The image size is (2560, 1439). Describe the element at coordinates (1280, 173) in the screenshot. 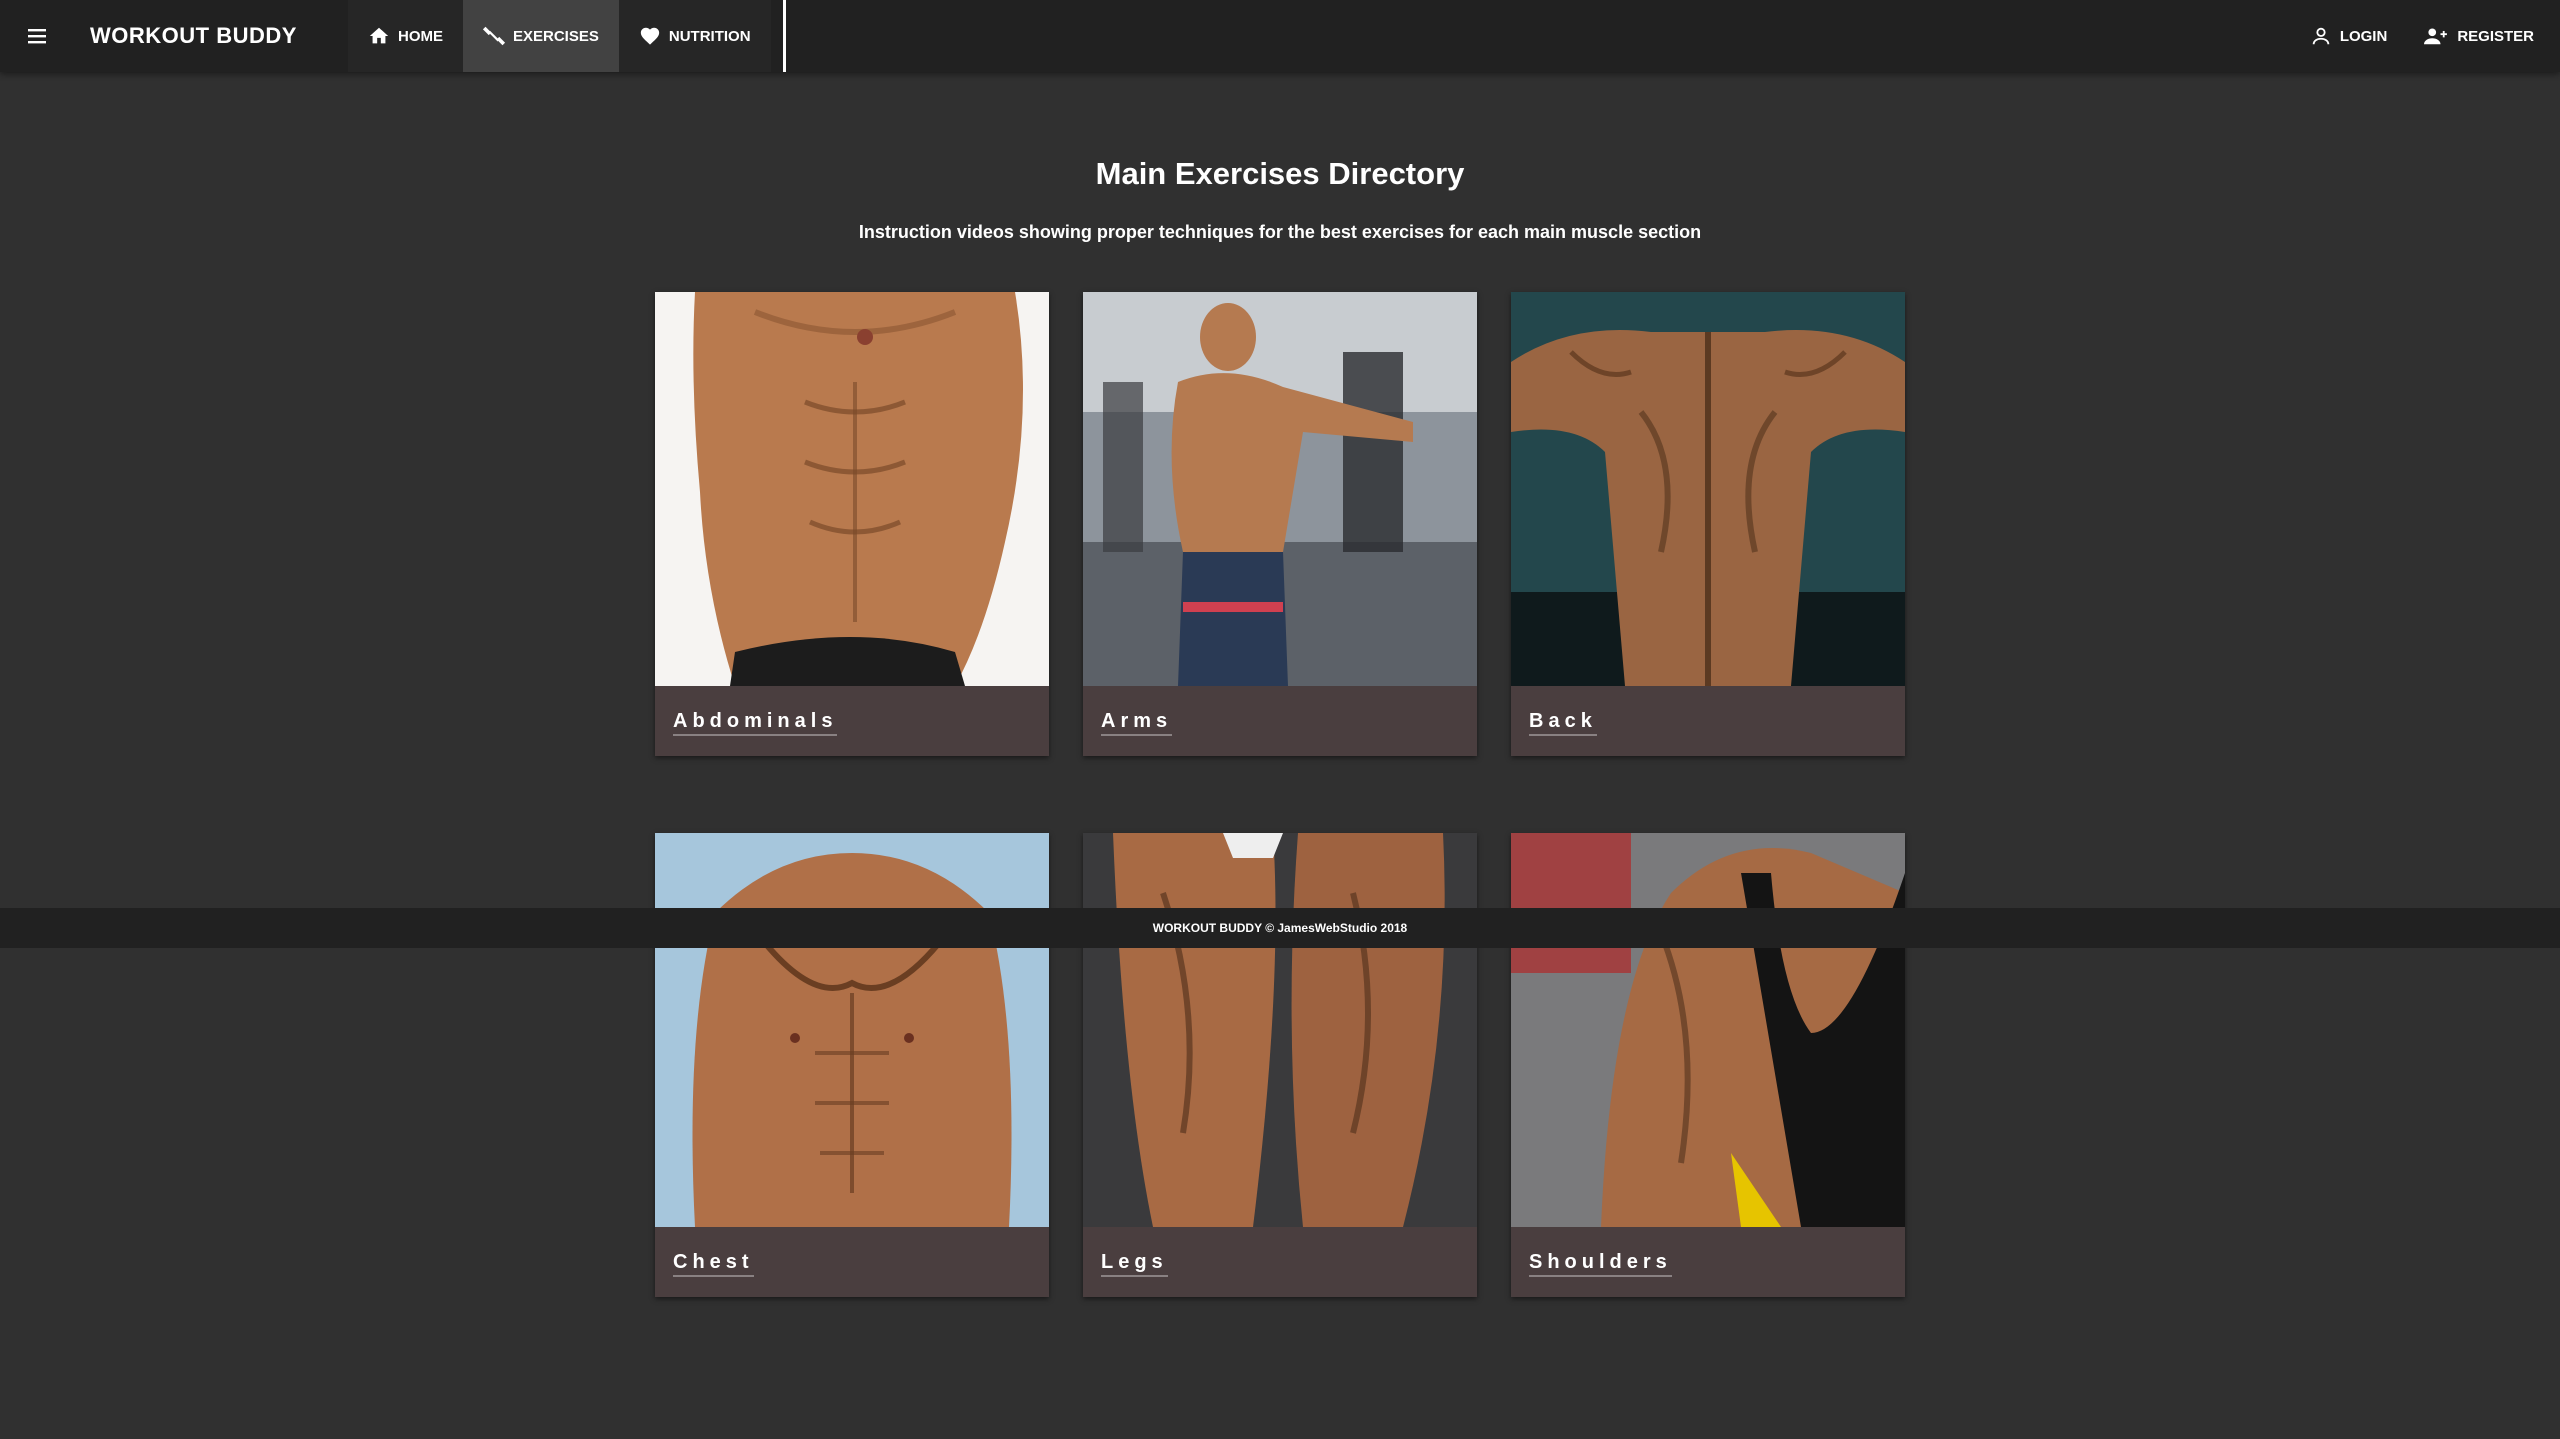

I see `page-title: Main Exercises Directory` at that location.